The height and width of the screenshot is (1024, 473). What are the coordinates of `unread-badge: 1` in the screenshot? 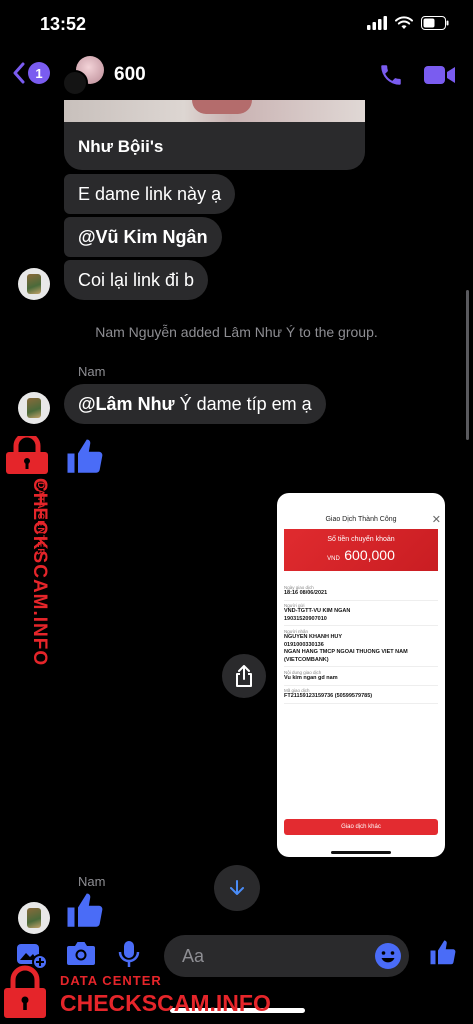 It's located at (39, 73).